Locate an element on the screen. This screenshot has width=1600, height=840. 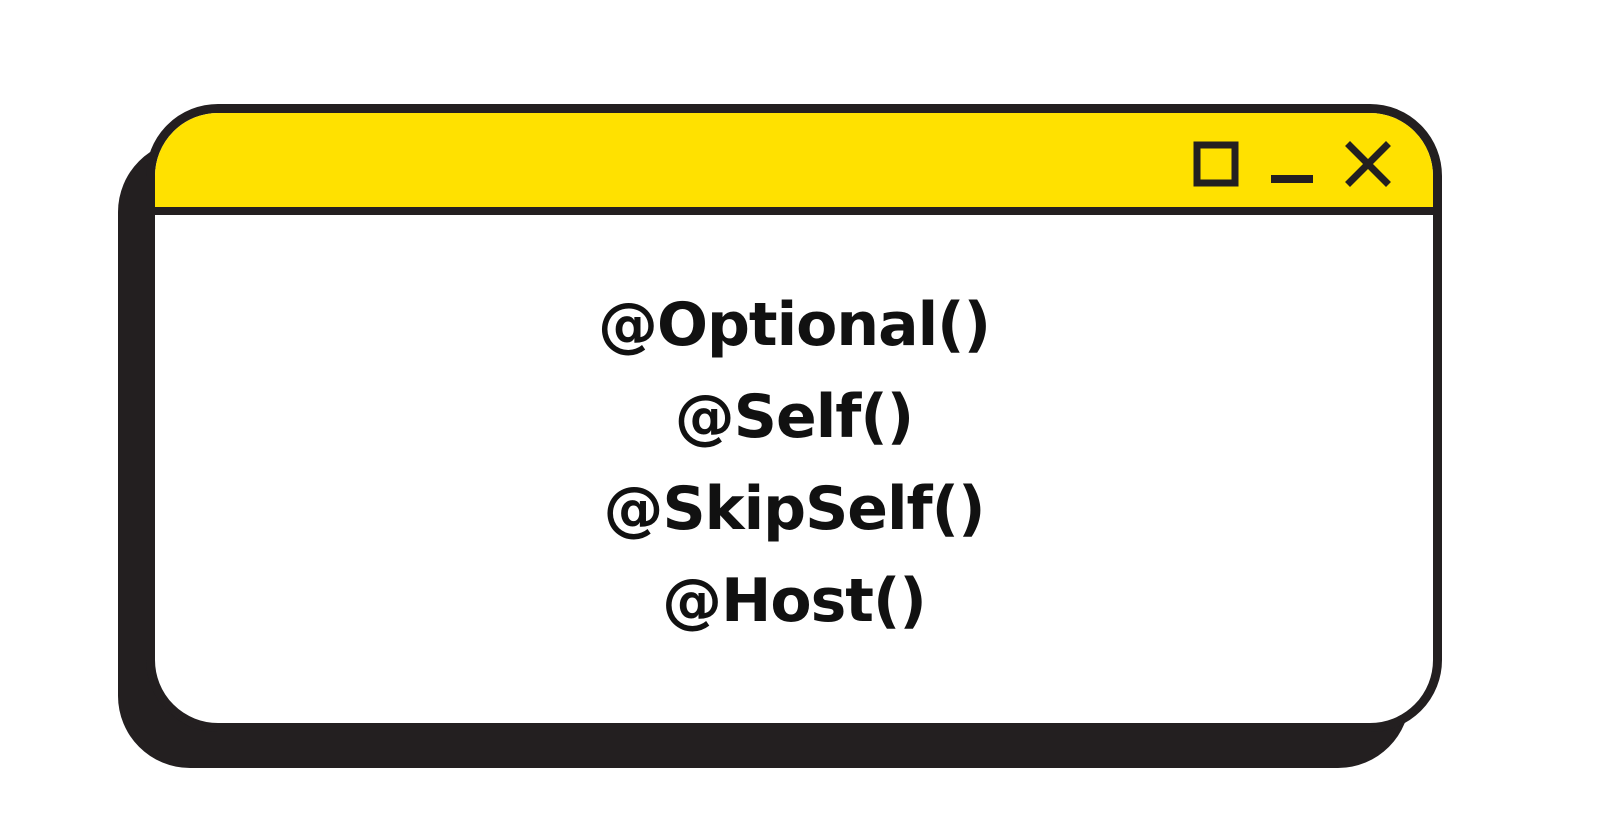
decorator-list: @Optional() @Self() @SkipSelf() @Host() is located at coordinates (794, 463).